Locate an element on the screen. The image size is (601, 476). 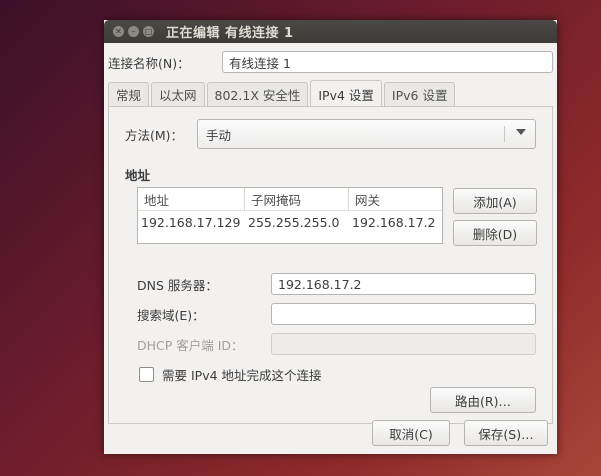
method-row: 方法(M)： 手动 is located at coordinates (330, 134).